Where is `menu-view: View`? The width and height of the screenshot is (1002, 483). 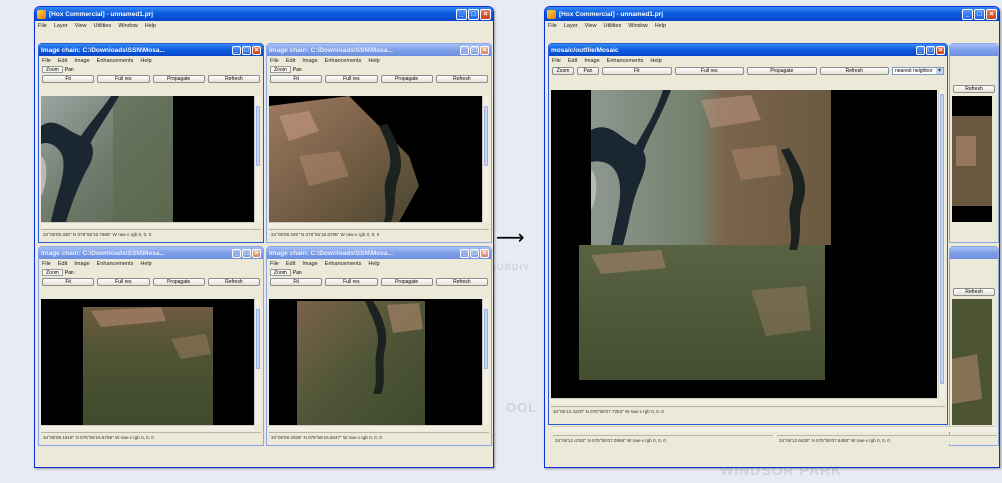
menu-view: View is located at coordinates (591, 26).